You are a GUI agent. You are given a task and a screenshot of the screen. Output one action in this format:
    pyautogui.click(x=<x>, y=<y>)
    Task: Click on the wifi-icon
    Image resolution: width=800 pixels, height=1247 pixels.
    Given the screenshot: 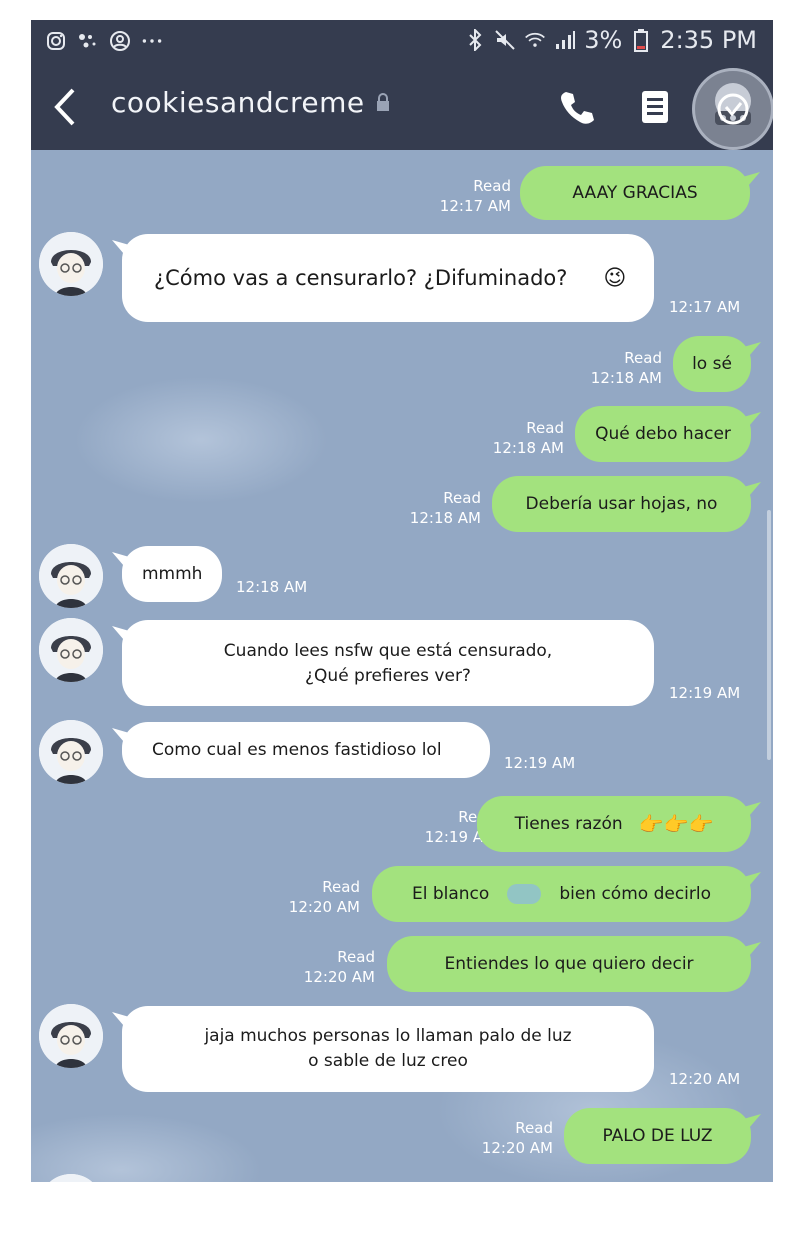 What is the action you would take?
    pyautogui.click(x=535, y=40)
    